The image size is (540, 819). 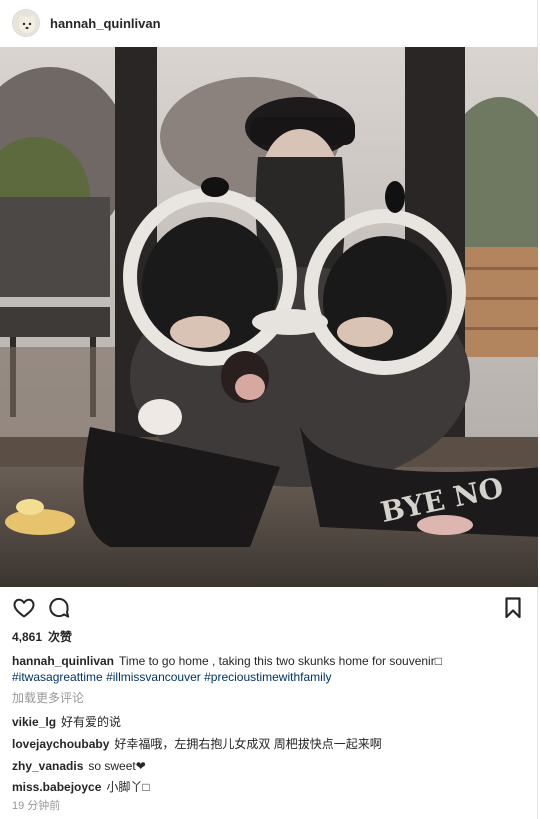 What do you see at coordinates (24, 608) in the screenshot?
I see `heart-icon` at bounding box center [24, 608].